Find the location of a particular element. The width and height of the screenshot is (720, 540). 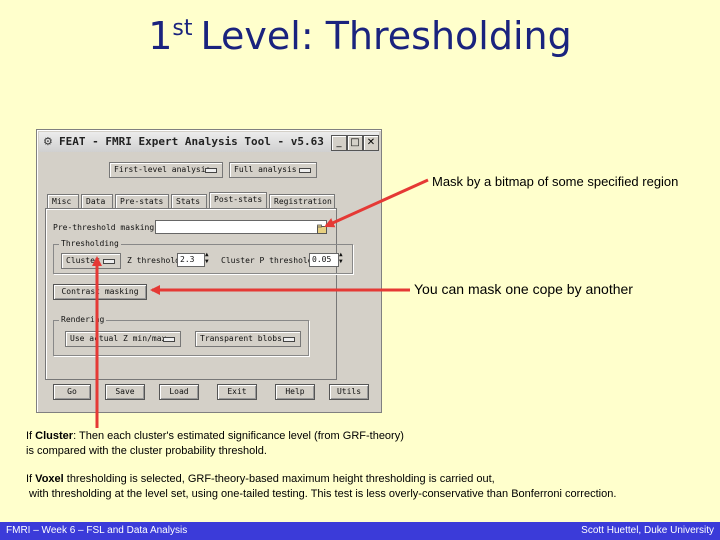

cluster-prefix: If is located at coordinates (31, 436).